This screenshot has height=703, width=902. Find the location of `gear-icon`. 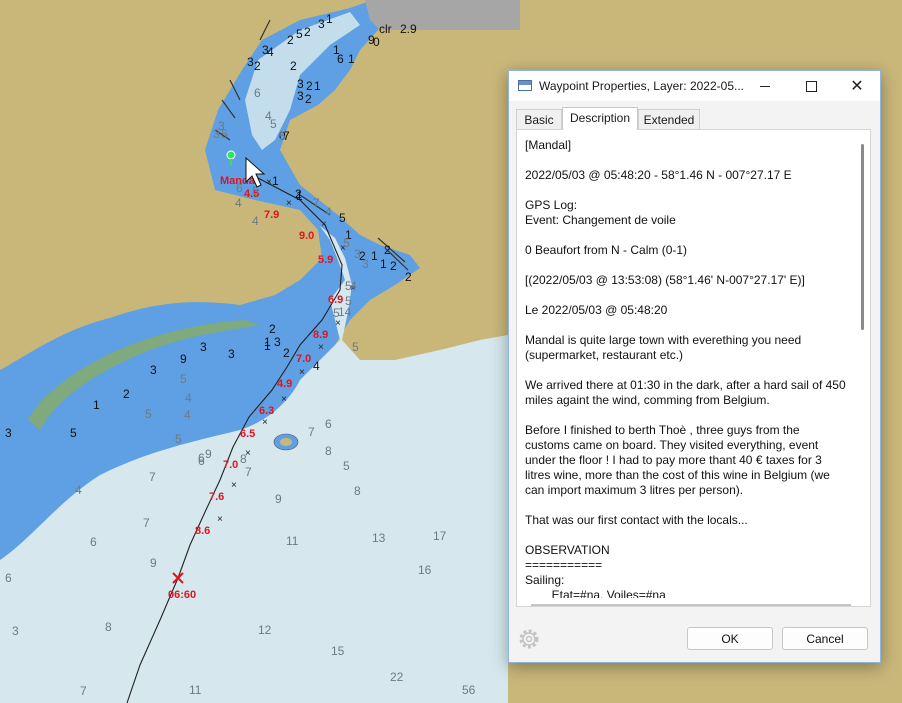

gear-icon is located at coordinates (529, 639).